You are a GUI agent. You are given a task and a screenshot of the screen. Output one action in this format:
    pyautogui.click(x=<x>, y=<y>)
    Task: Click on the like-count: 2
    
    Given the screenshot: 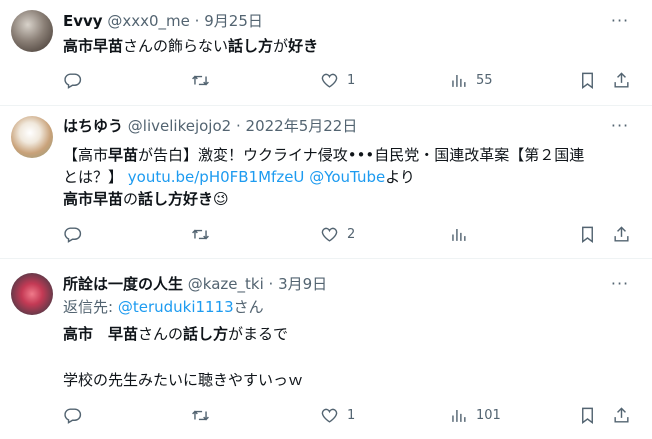 What is the action you would take?
    pyautogui.click(x=351, y=234)
    